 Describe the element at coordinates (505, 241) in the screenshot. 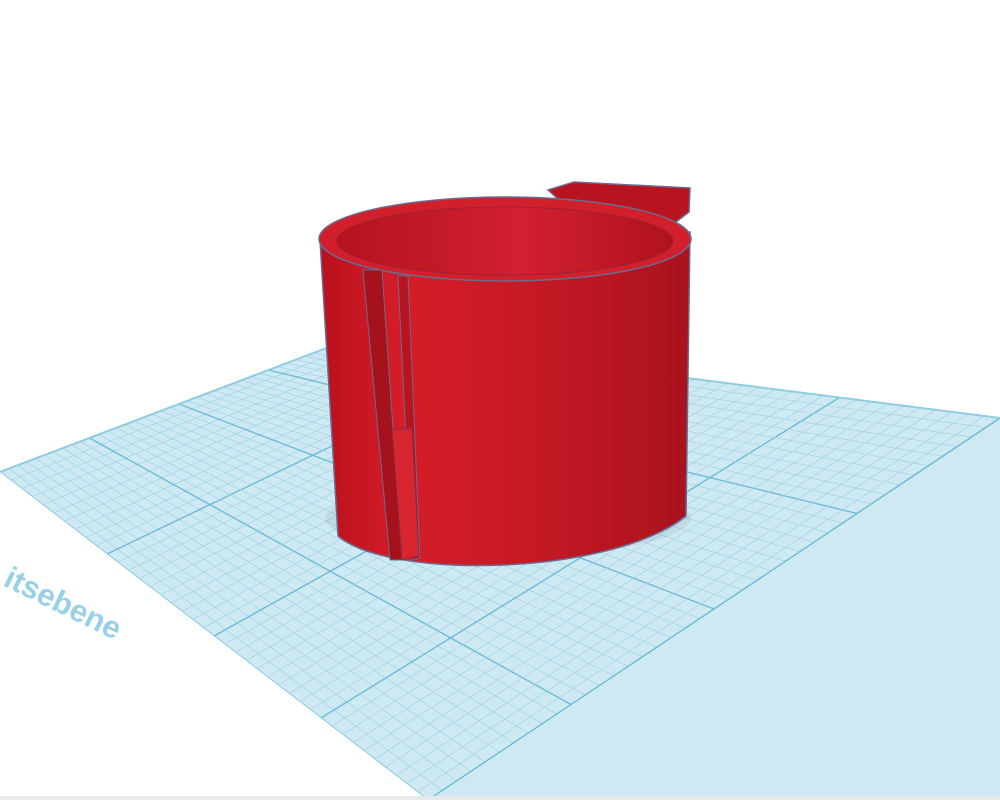

I see `cup-inner` at that location.